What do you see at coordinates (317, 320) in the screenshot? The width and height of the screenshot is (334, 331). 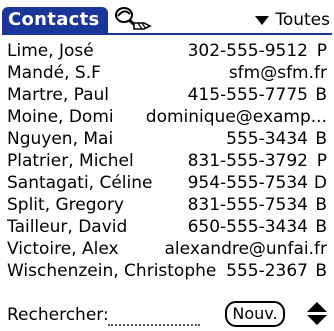 I see `scroll-down-icon` at bounding box center [317, 320].